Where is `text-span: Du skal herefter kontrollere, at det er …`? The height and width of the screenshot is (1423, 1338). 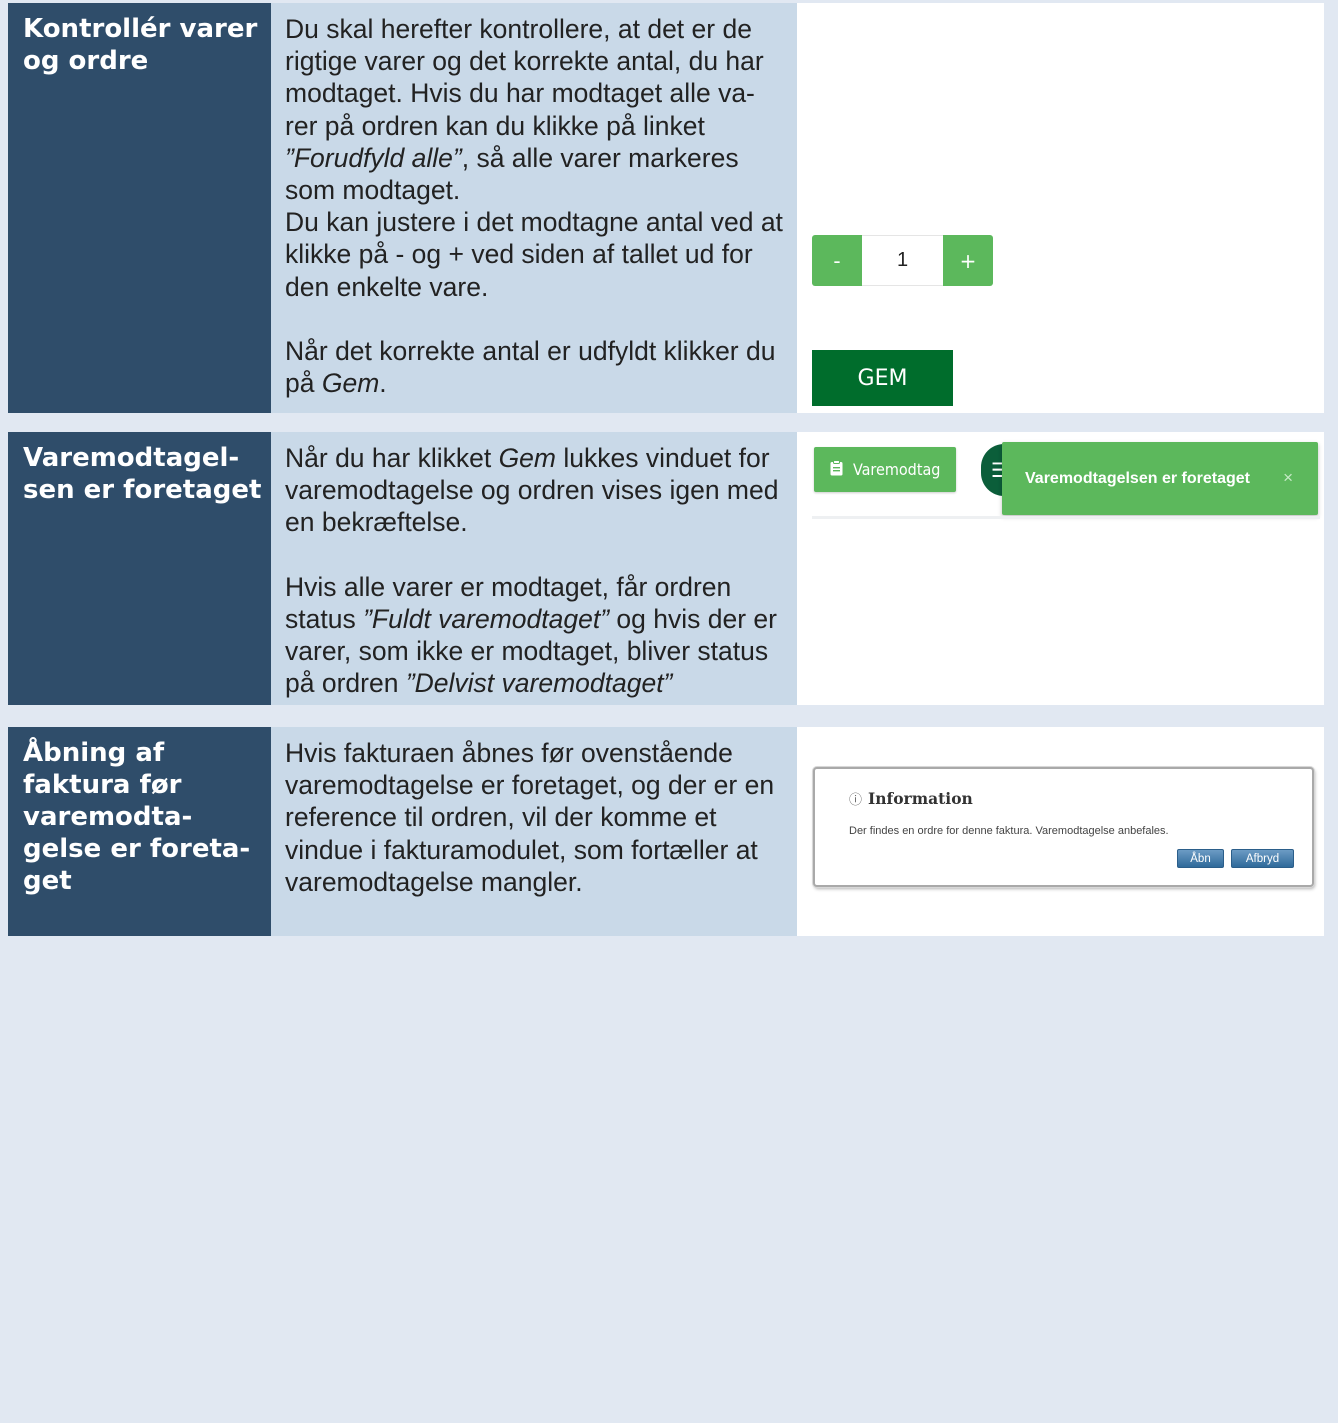 text-span: Du skal herefter kontrollere, at det er … is located at coordinates (524, 77).